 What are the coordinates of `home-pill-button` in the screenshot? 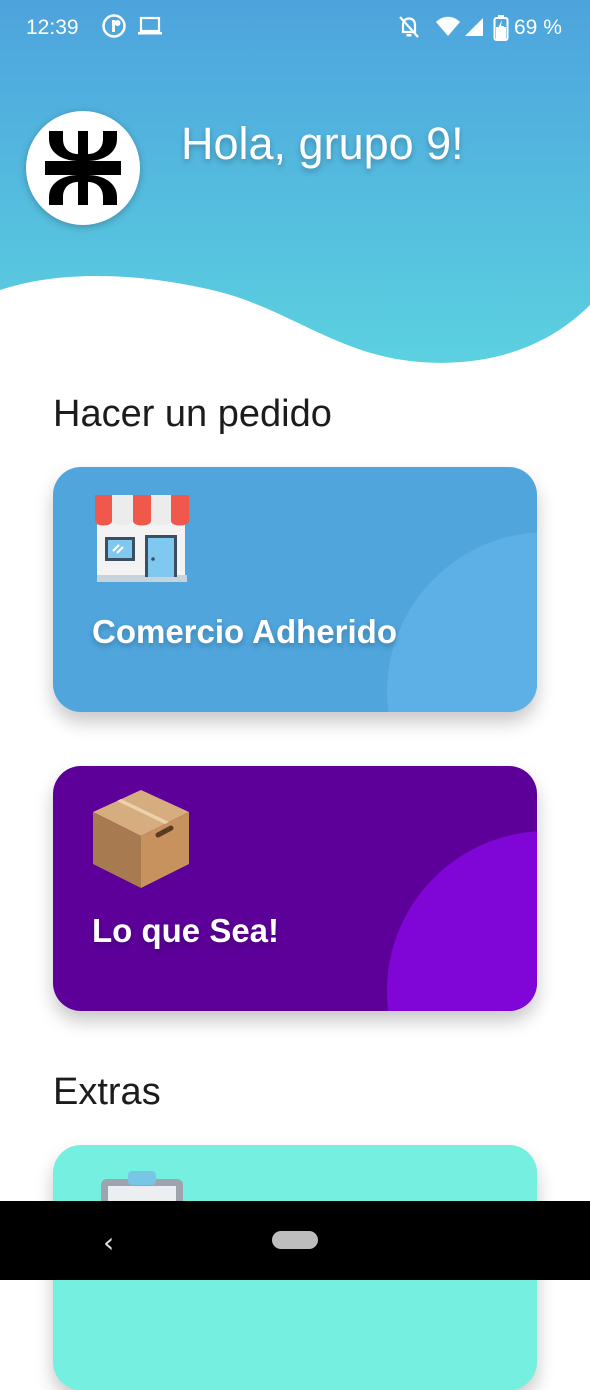 It's located at (295, 1240).